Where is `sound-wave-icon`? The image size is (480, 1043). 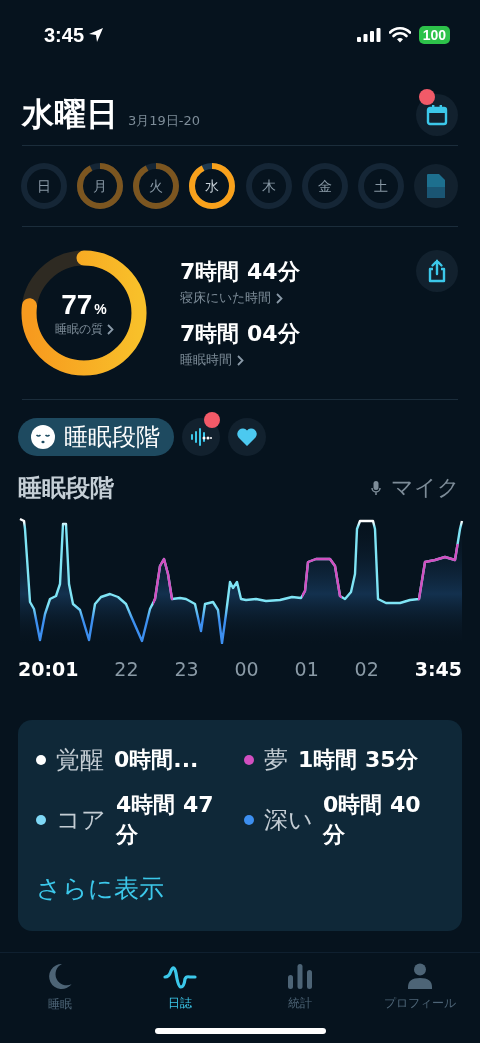 sound-wave-icon is located at coordinates (201, 437).